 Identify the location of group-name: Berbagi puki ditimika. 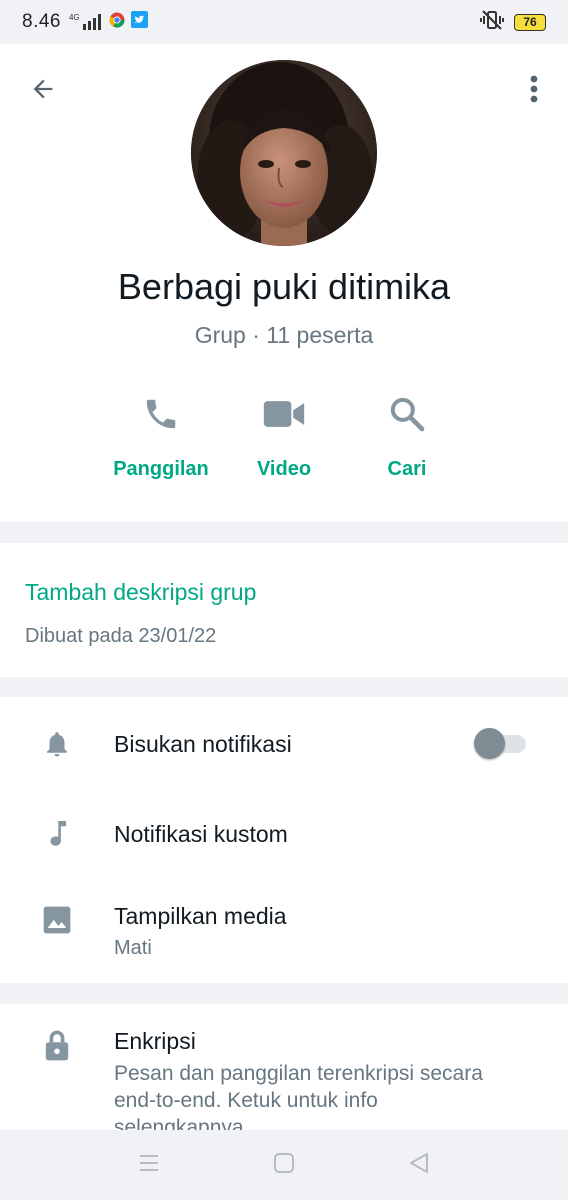
(284, 287).